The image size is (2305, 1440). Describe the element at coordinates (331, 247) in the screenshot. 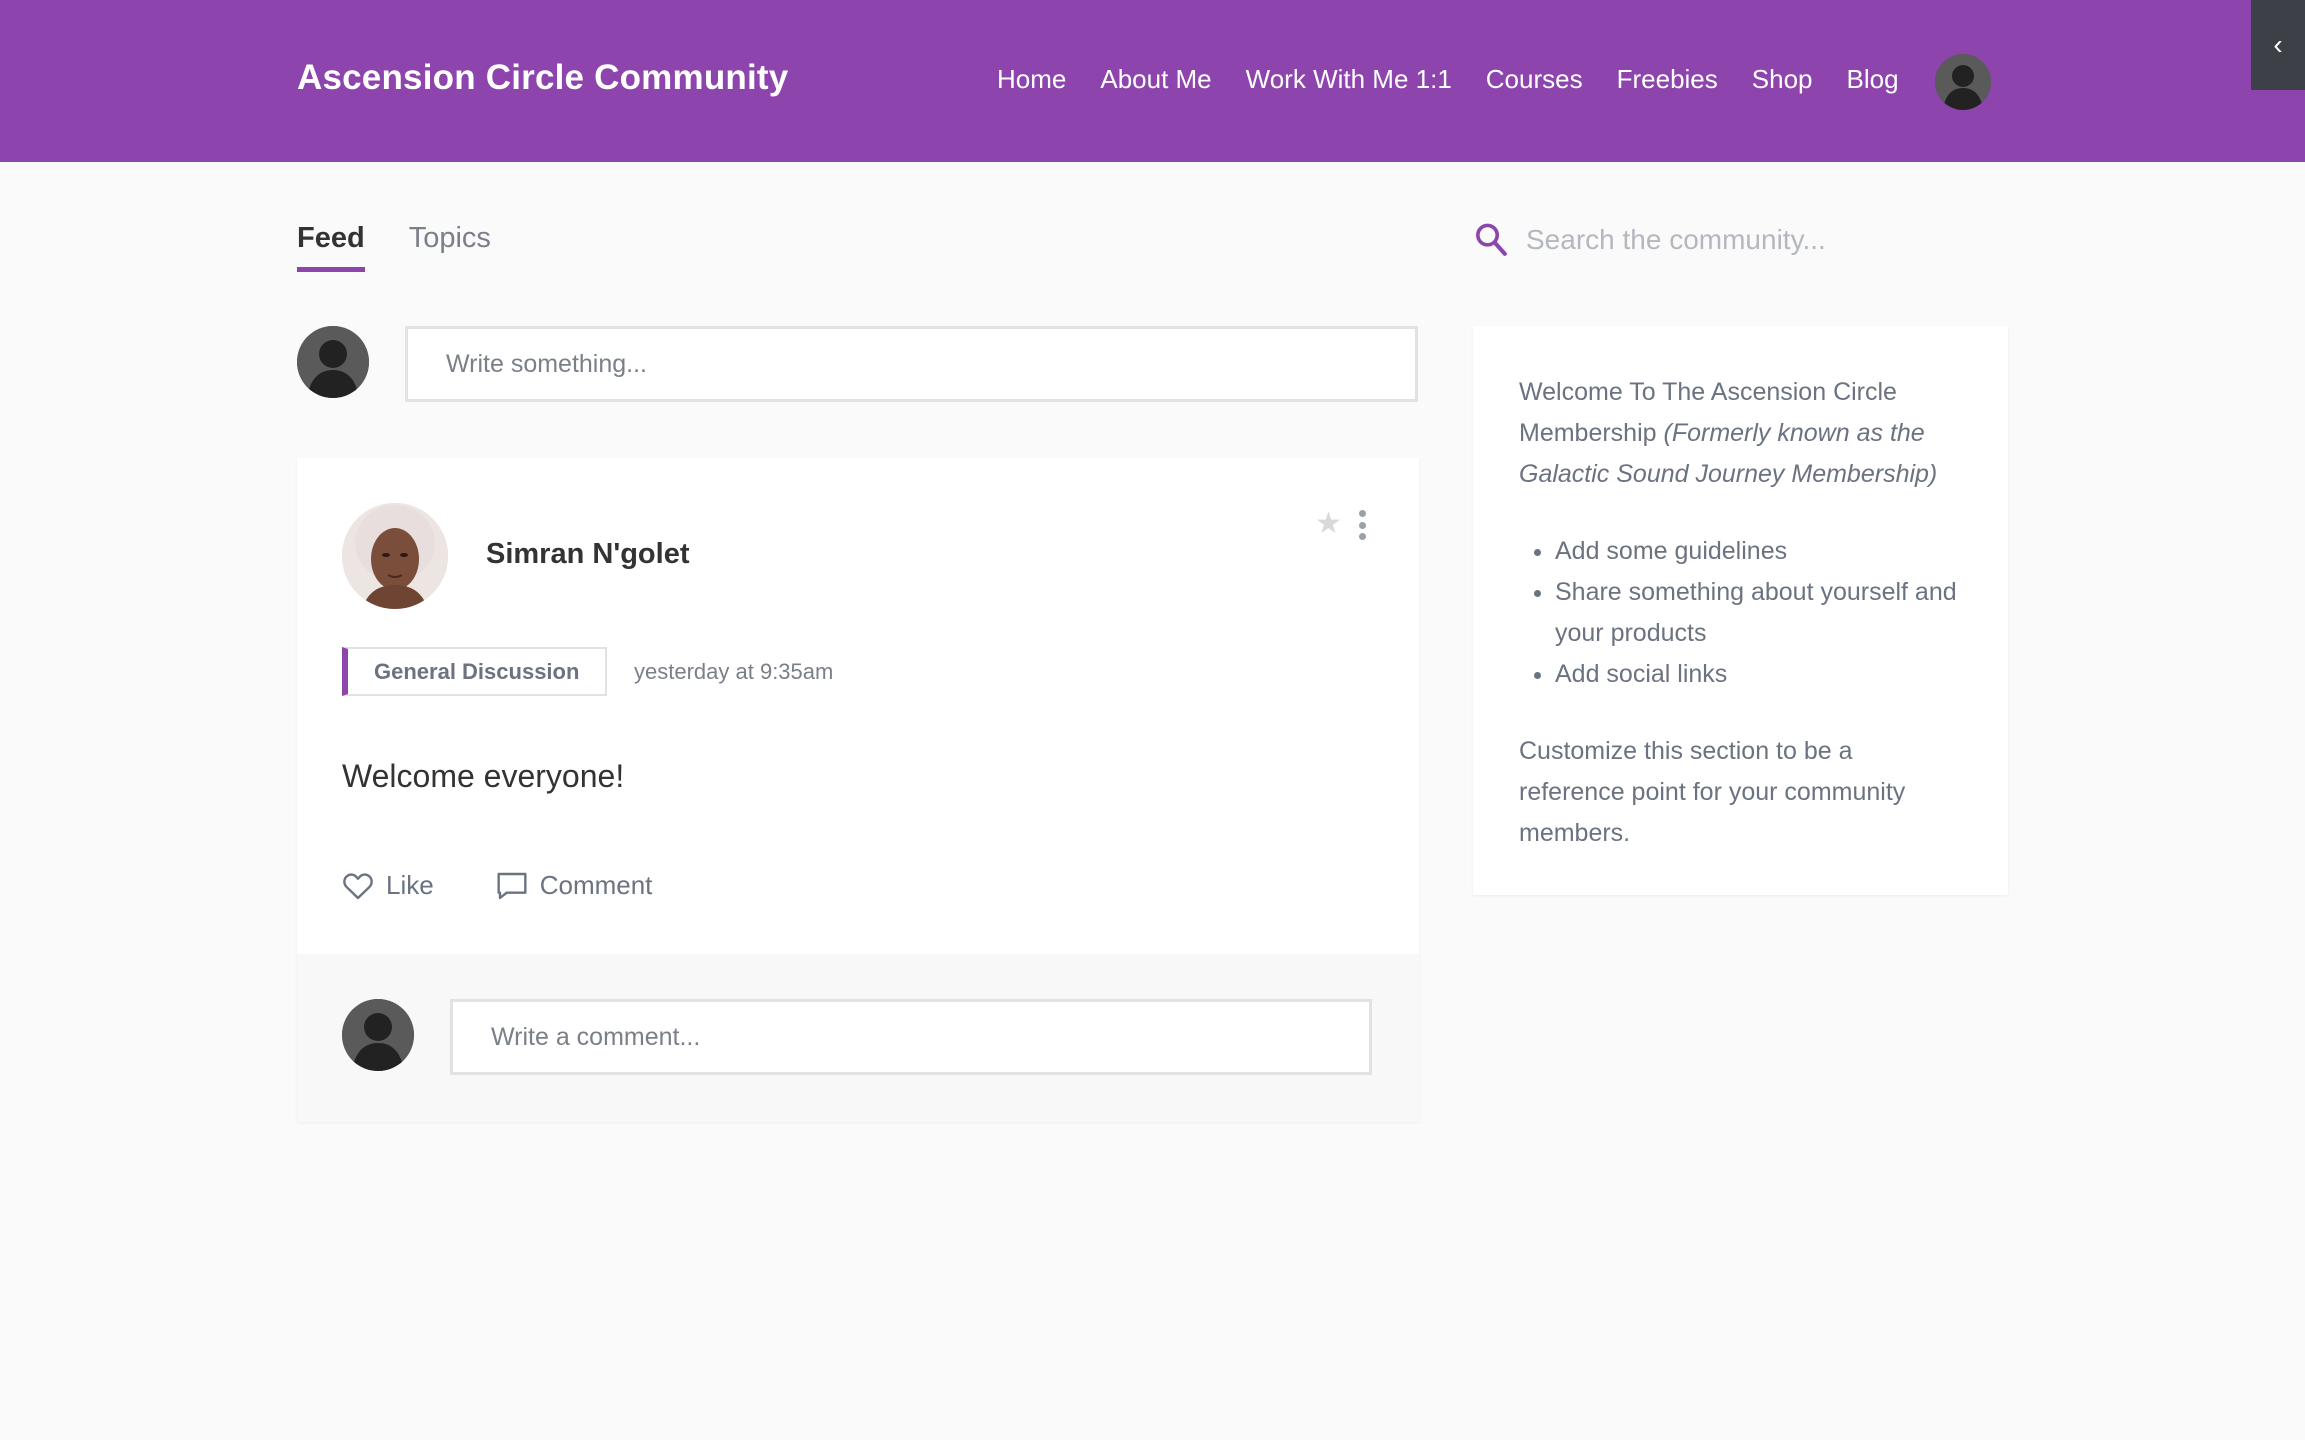

I see `tab-feed: Feed` at that location.